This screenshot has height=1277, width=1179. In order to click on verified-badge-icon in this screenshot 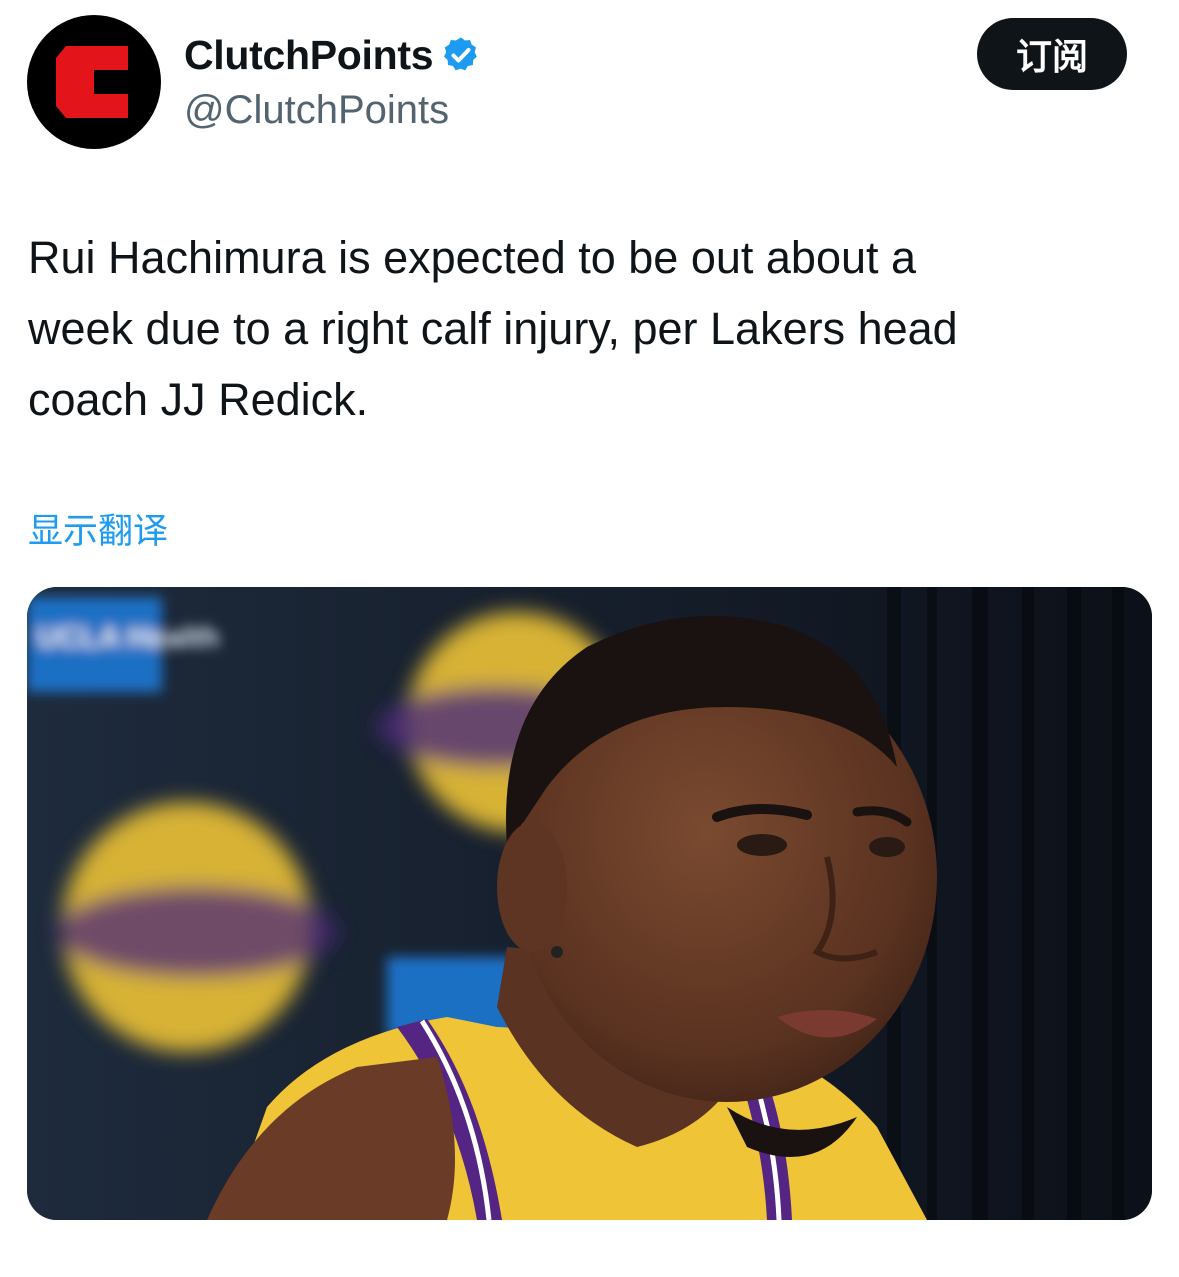, I will do `click(461, 55)`.